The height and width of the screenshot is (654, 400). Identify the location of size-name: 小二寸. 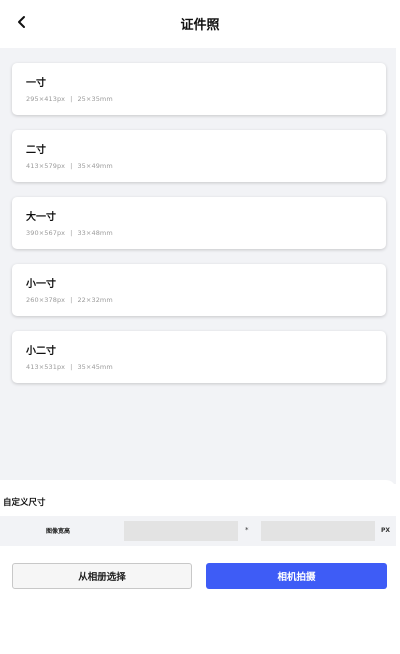
(41, 351).